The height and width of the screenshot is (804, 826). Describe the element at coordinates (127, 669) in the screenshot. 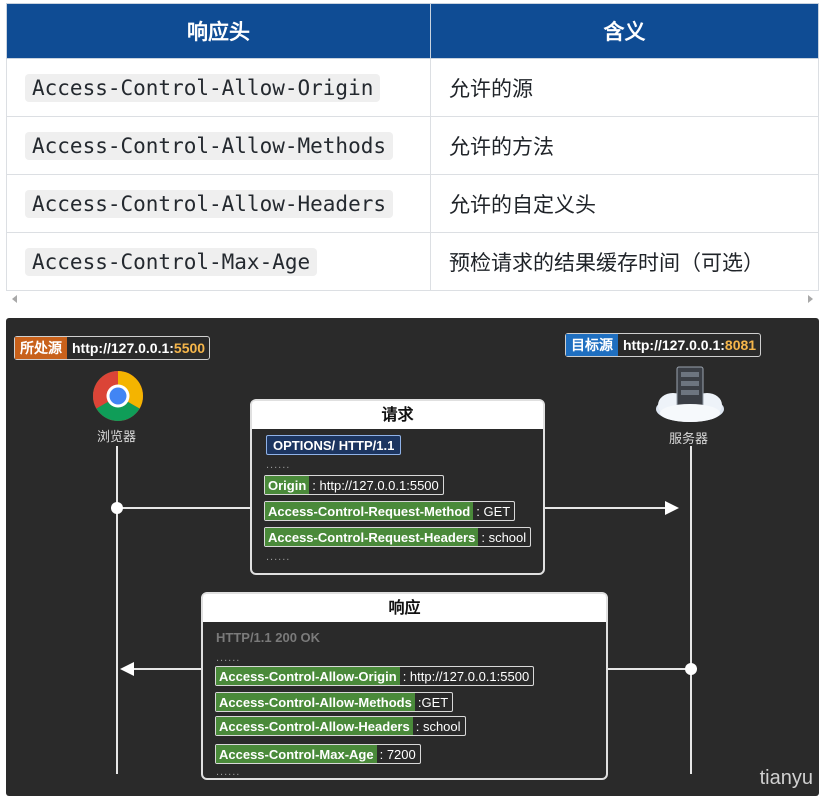

I see `response-arrow-head-icon` at that location.